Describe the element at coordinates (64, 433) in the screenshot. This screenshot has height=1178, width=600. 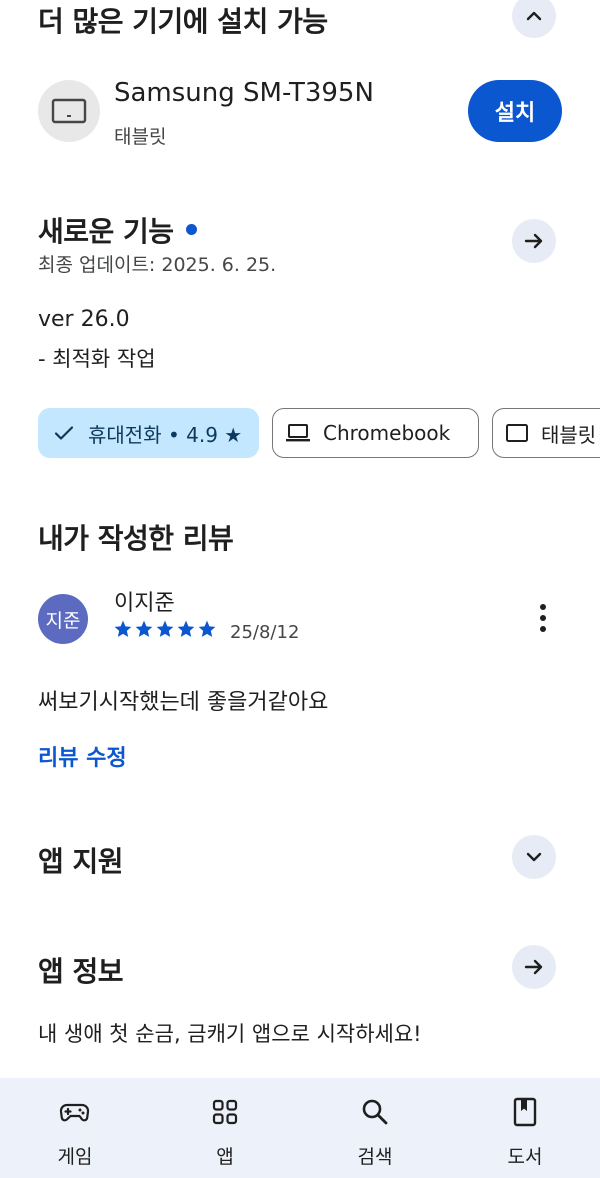
I see `check-icon` at that location.